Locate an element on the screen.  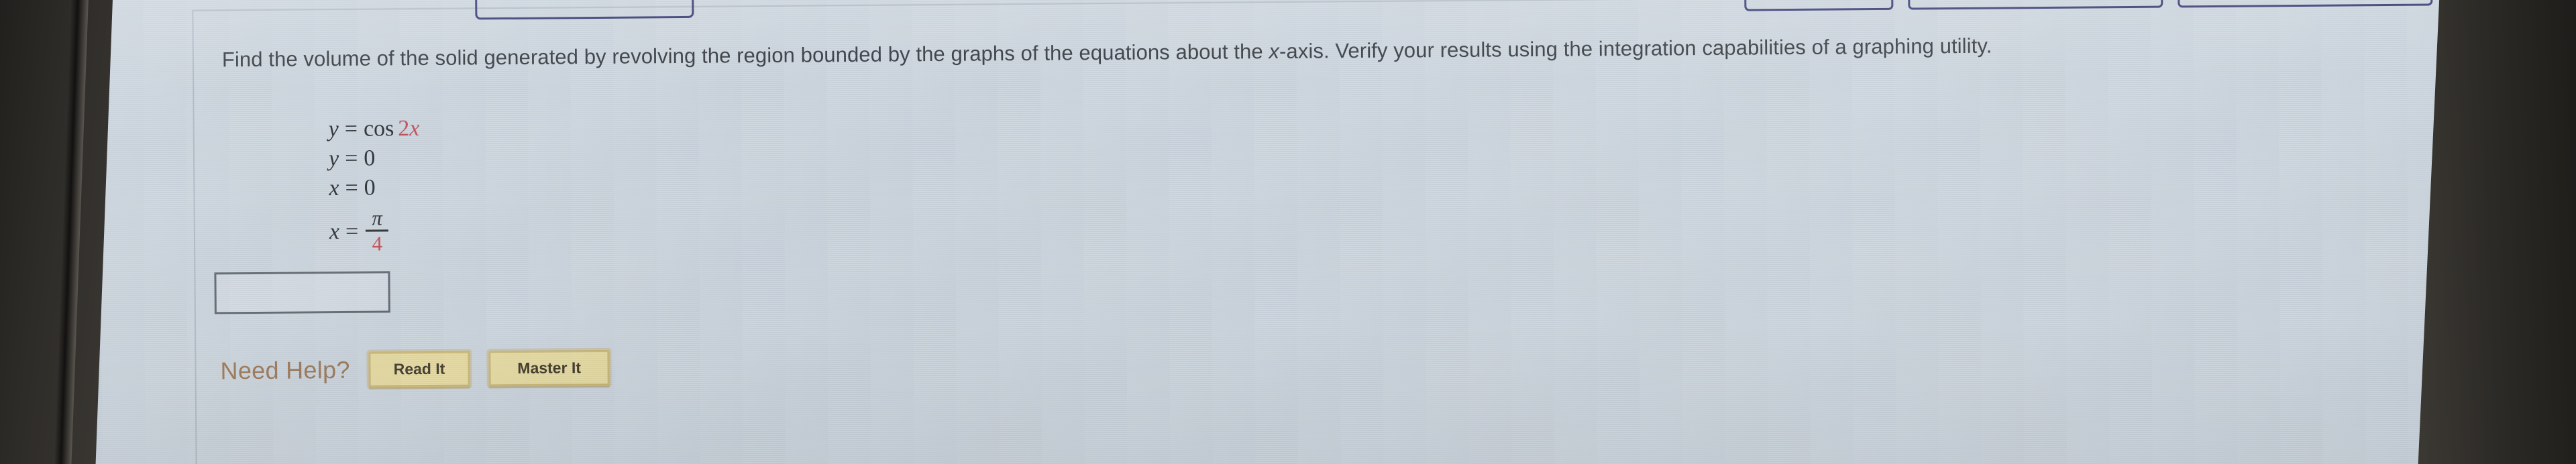
master-it-button: Master It is located at coordinates (549, 368).